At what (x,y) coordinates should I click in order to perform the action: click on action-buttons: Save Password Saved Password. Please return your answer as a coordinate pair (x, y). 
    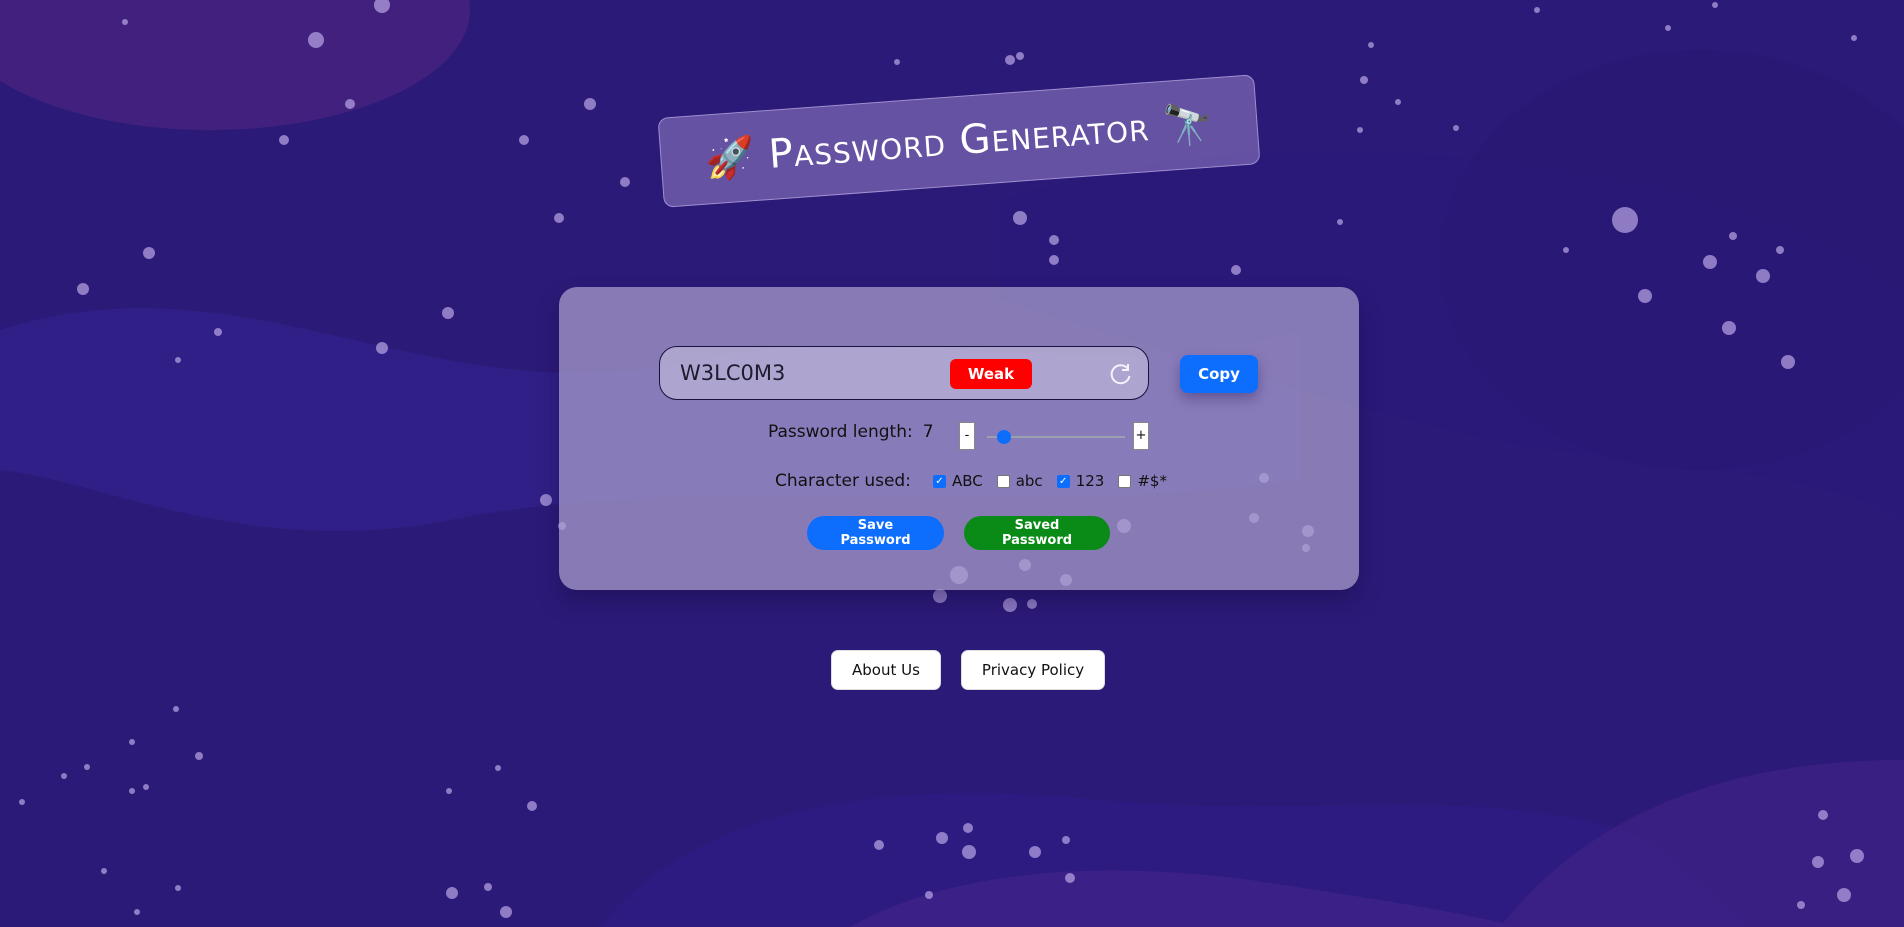
    Looking at the image, I should click on (958, 533).